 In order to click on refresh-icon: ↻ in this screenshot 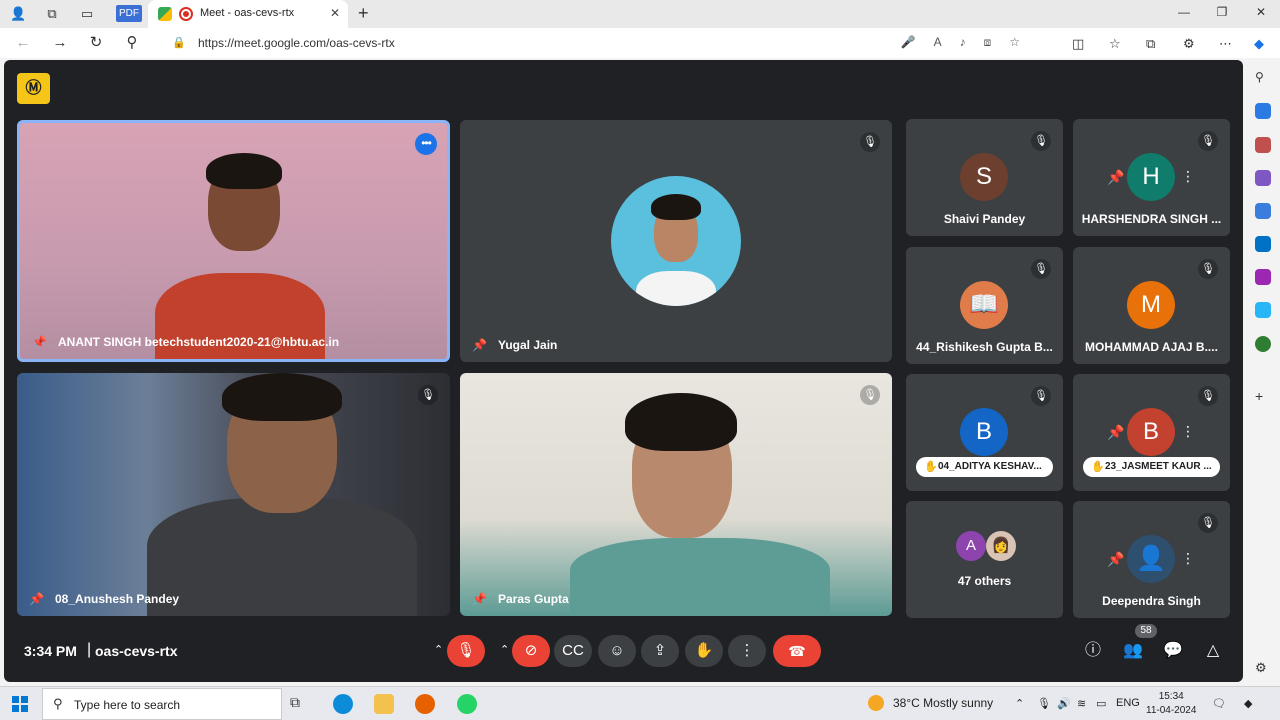, I will do `click(96, 43)`.